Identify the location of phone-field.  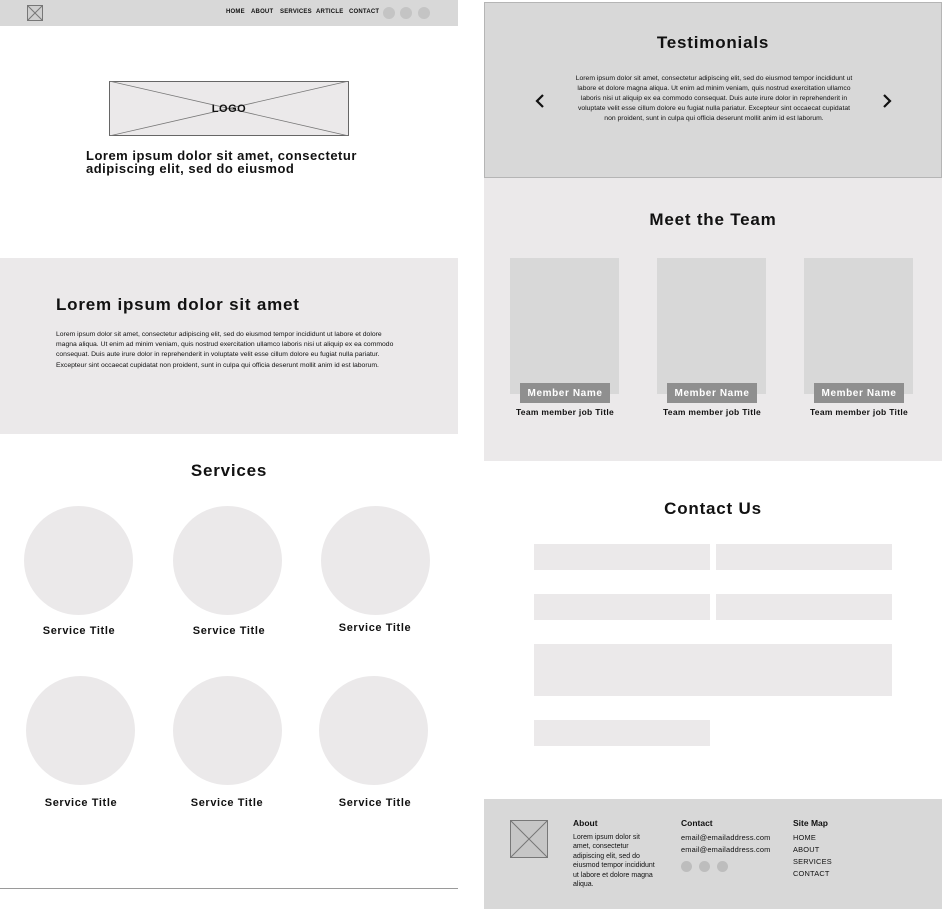
(622, 607).